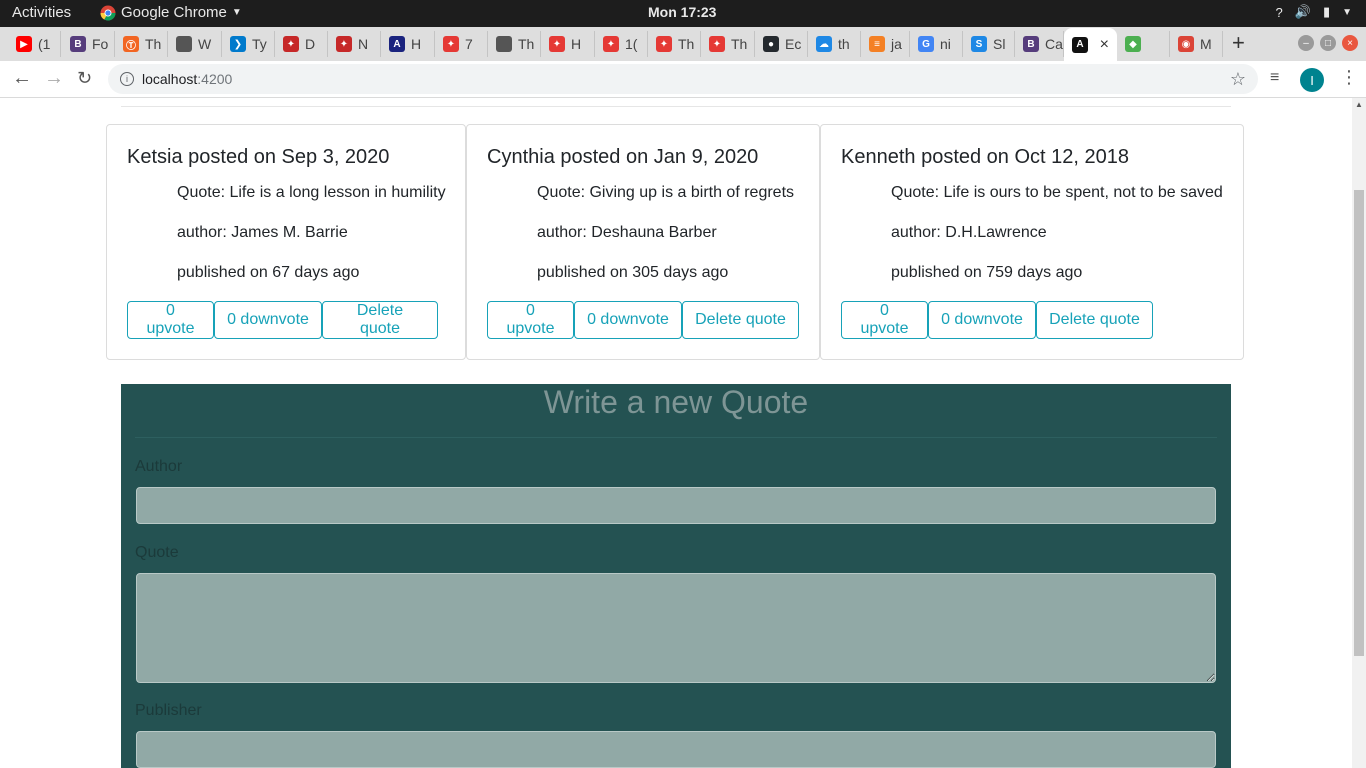 The height and width of the screenshot is (768, 1366). What do you see at coordinates (1359, 423) in the screenshot?
I see `scrollbar-thumb` at bounding box center [1359, 423].